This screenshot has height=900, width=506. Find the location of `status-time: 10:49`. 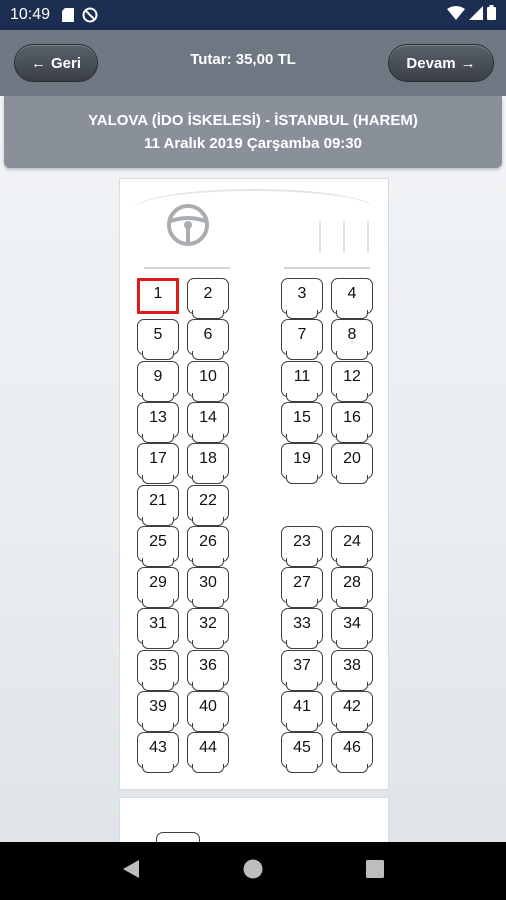

status-time: 10:49 is located at coordinates (30, 14).